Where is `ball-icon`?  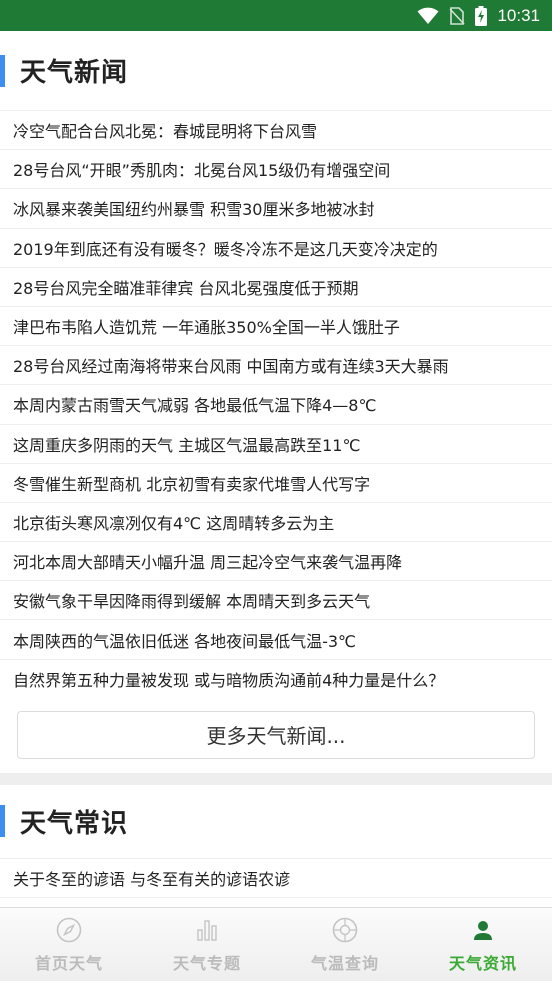
ball-icon is located at coordinates (345, 930).